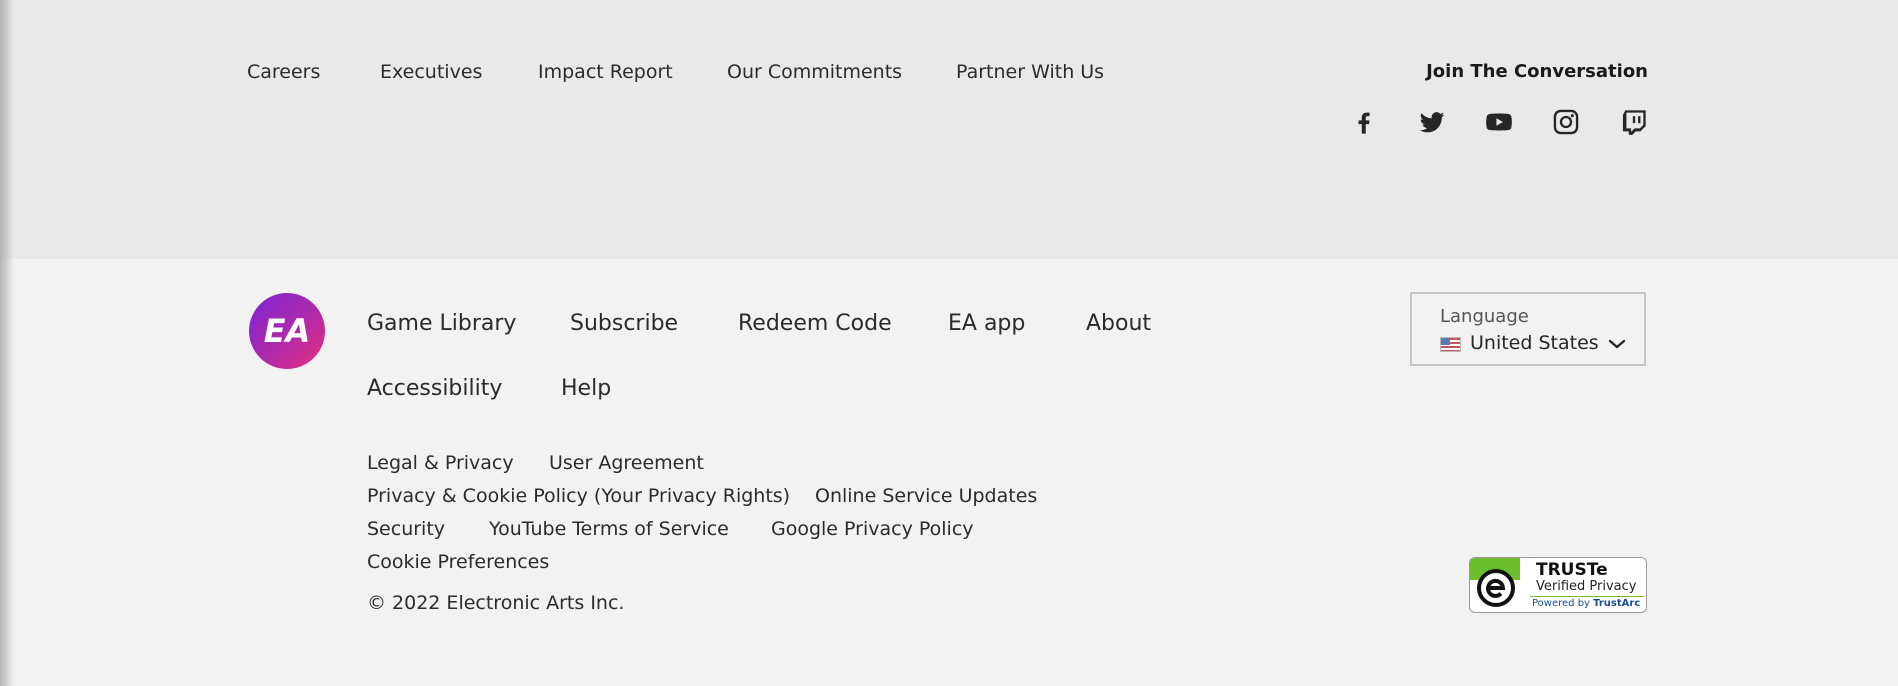 This screenshot has height=686, width=1898. What do you see at coordinates (1617, 344) in the screenshot?
I see `chevron-down-icon` at bounding box center [1617, 344].